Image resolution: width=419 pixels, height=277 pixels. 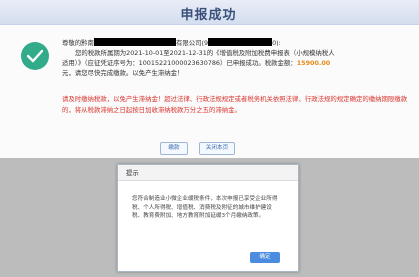 I want to click on tax-amount: 15900.00, so click(x=313, y=63).